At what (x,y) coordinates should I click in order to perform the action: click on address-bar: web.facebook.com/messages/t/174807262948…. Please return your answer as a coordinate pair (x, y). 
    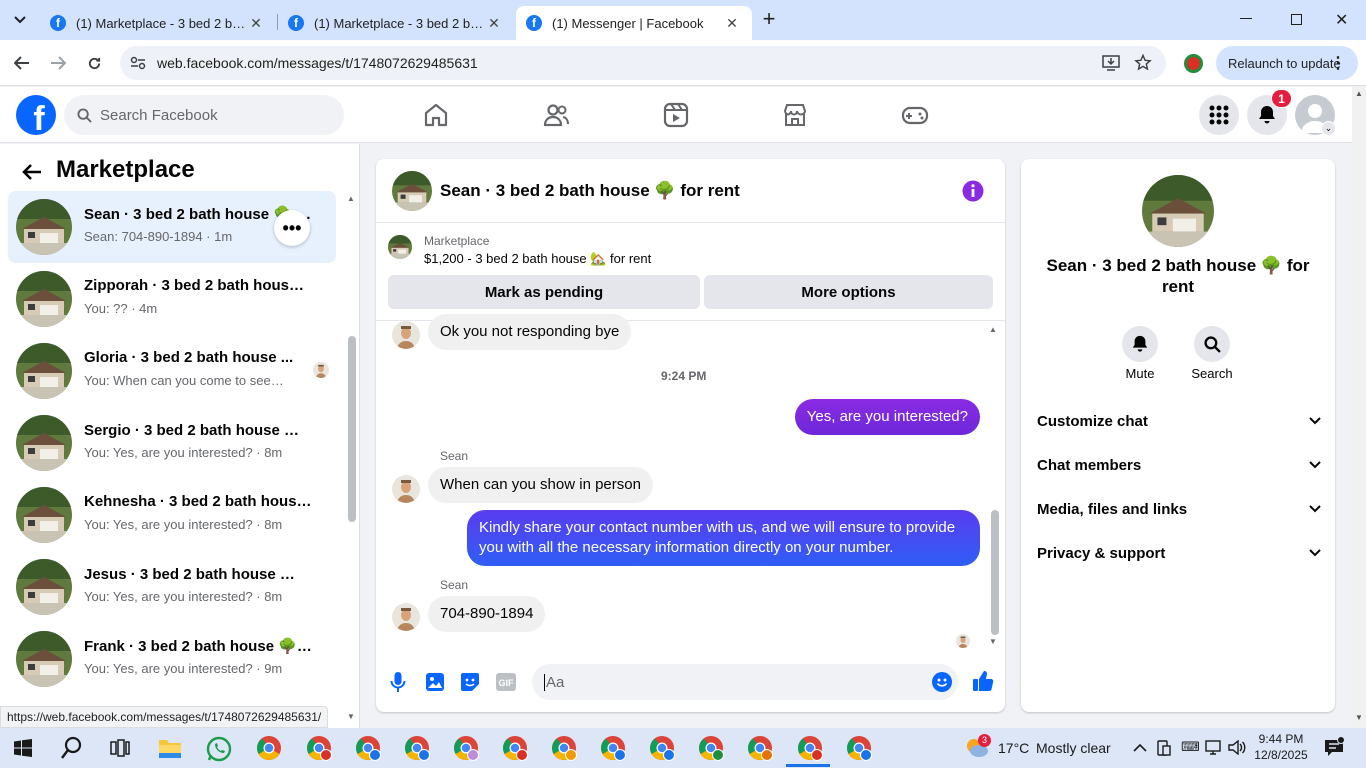
    Looking at the image, I should click on (643, 63).